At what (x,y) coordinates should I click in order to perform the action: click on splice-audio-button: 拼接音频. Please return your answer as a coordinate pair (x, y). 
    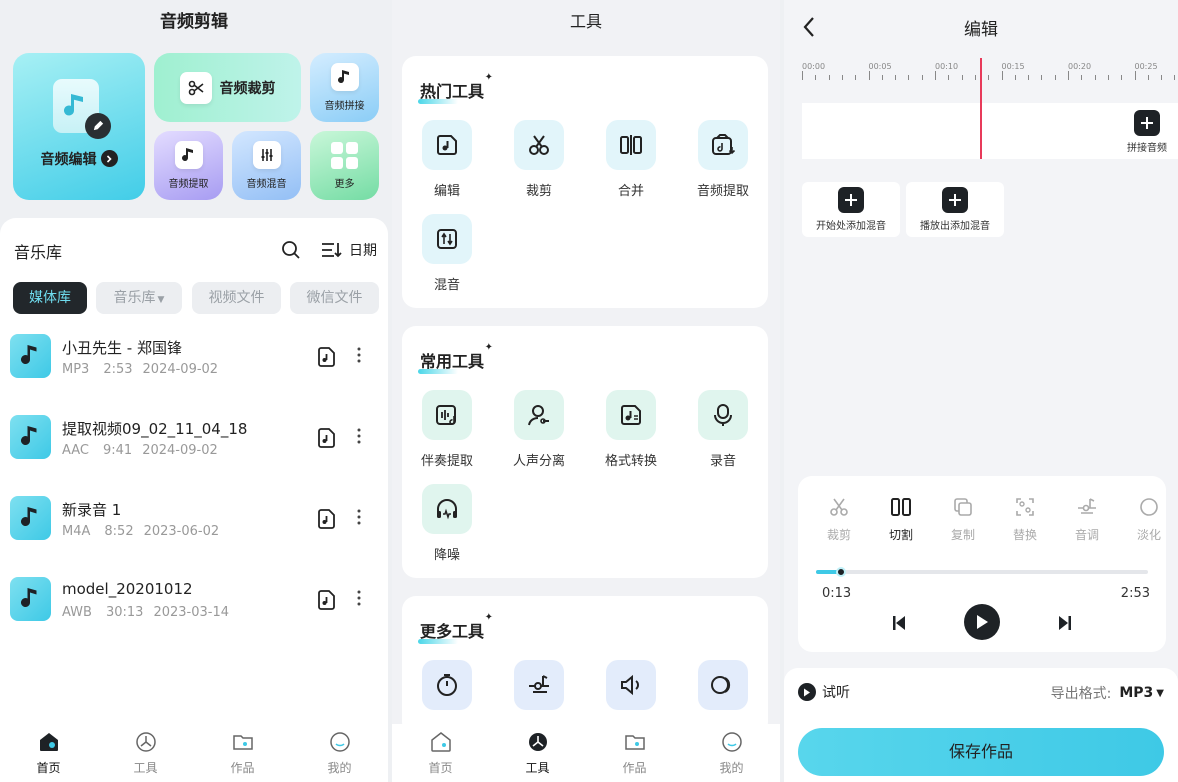
    Looking at the image, I should click on (1147, 132).